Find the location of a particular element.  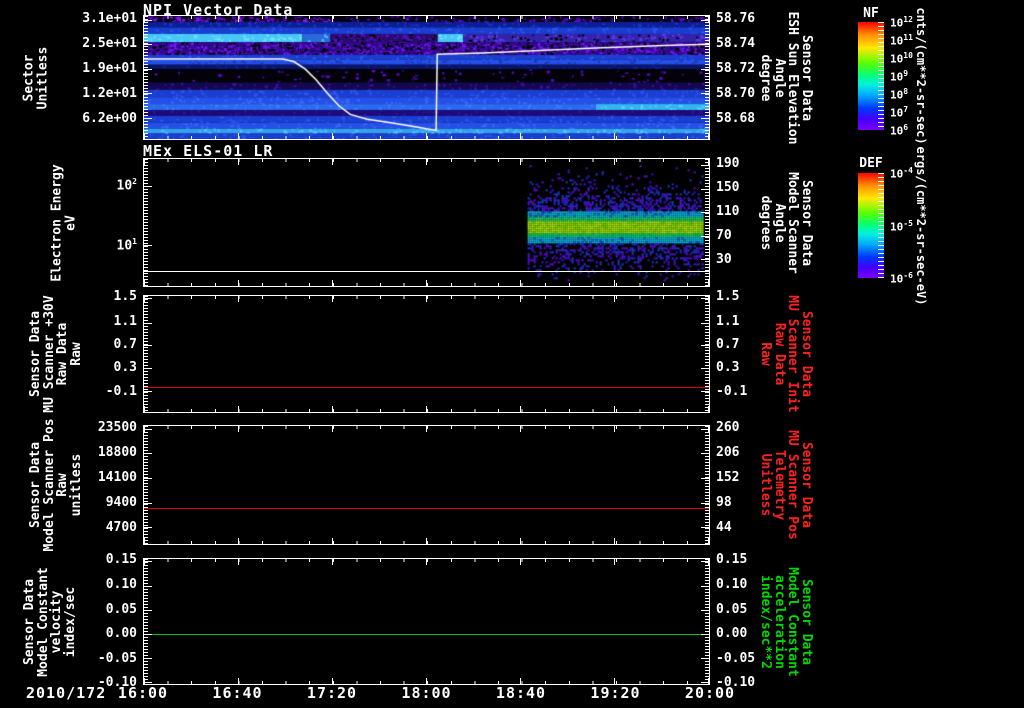

x-tick-label: 18:40 is located at coordinates (521, 693).